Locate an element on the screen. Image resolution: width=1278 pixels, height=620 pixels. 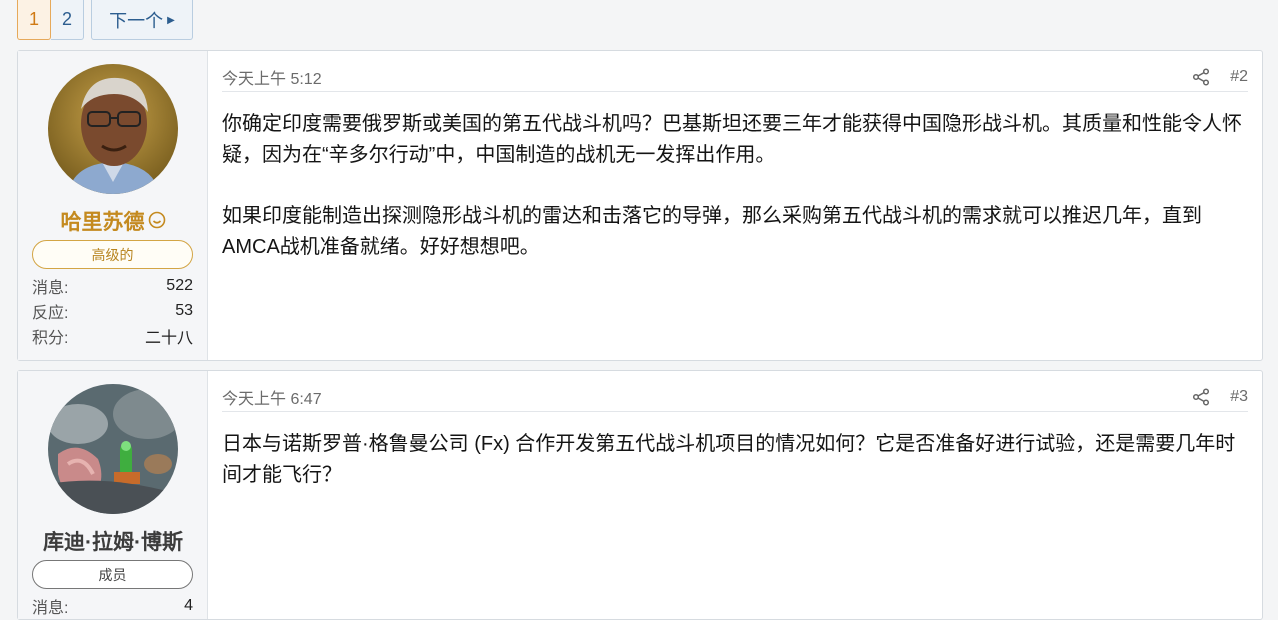
author-name: 库迪·拉姆·博斯 is located at coordinates (113, 541).